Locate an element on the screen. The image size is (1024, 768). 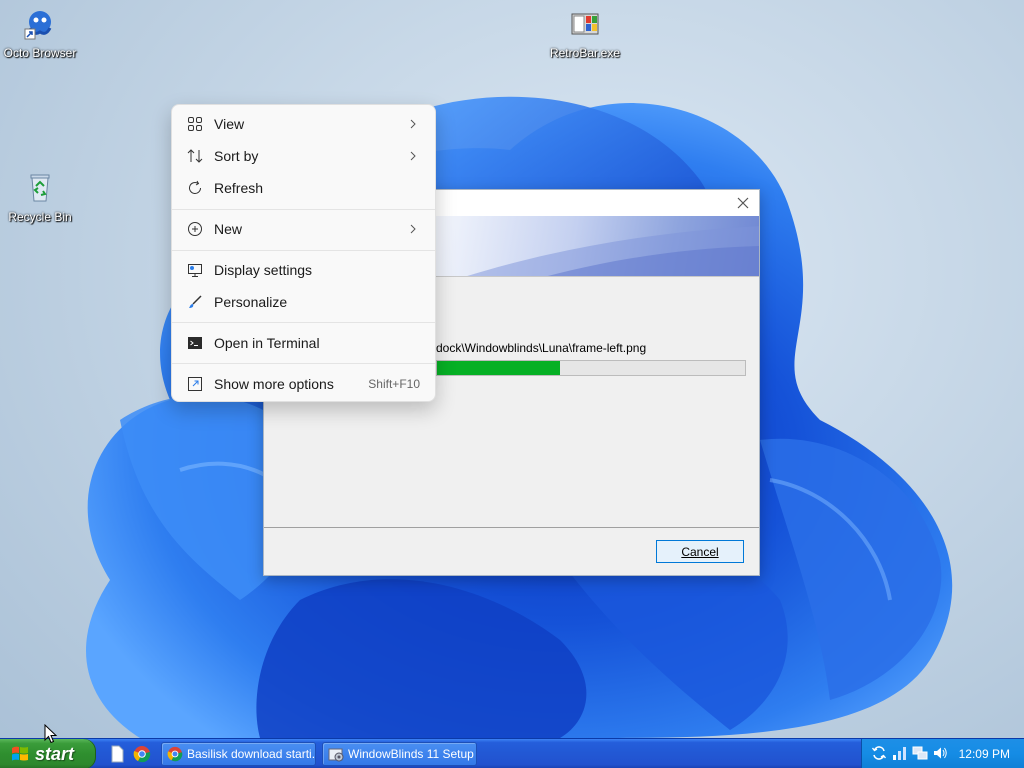
brush-icon is located at coordinates (195, 301).